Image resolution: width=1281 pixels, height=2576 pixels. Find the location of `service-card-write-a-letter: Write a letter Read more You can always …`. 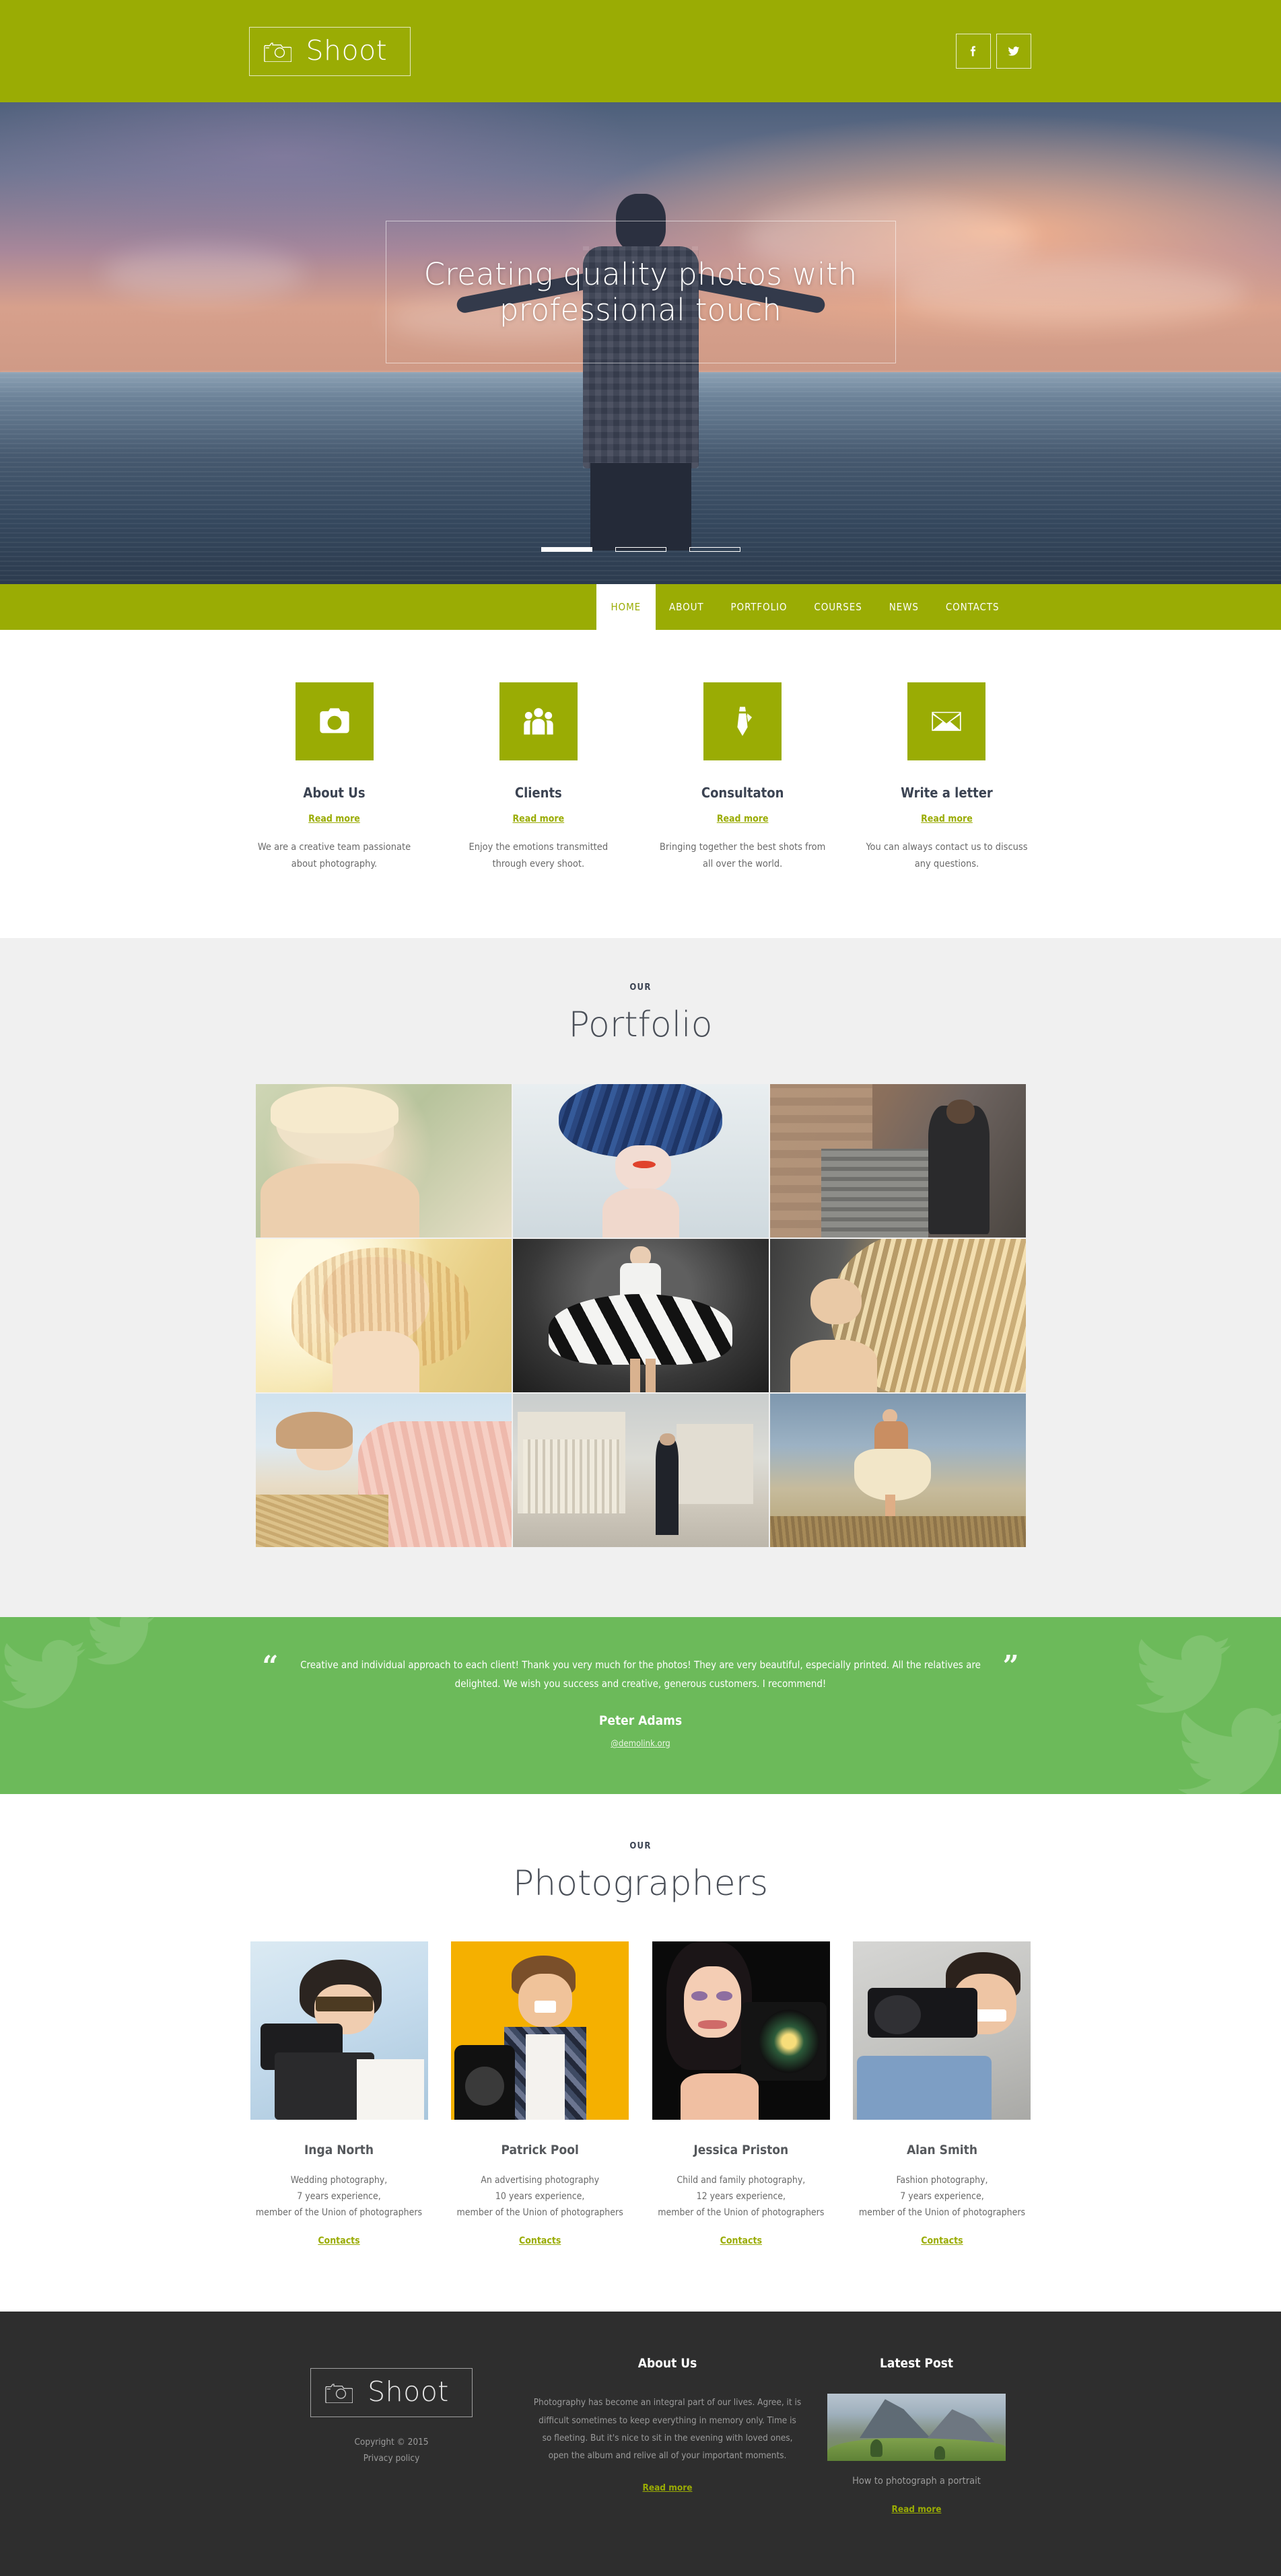

service-card-write-a-letter: Write a letter Read more You can always … is located at coordinates (946, 777).